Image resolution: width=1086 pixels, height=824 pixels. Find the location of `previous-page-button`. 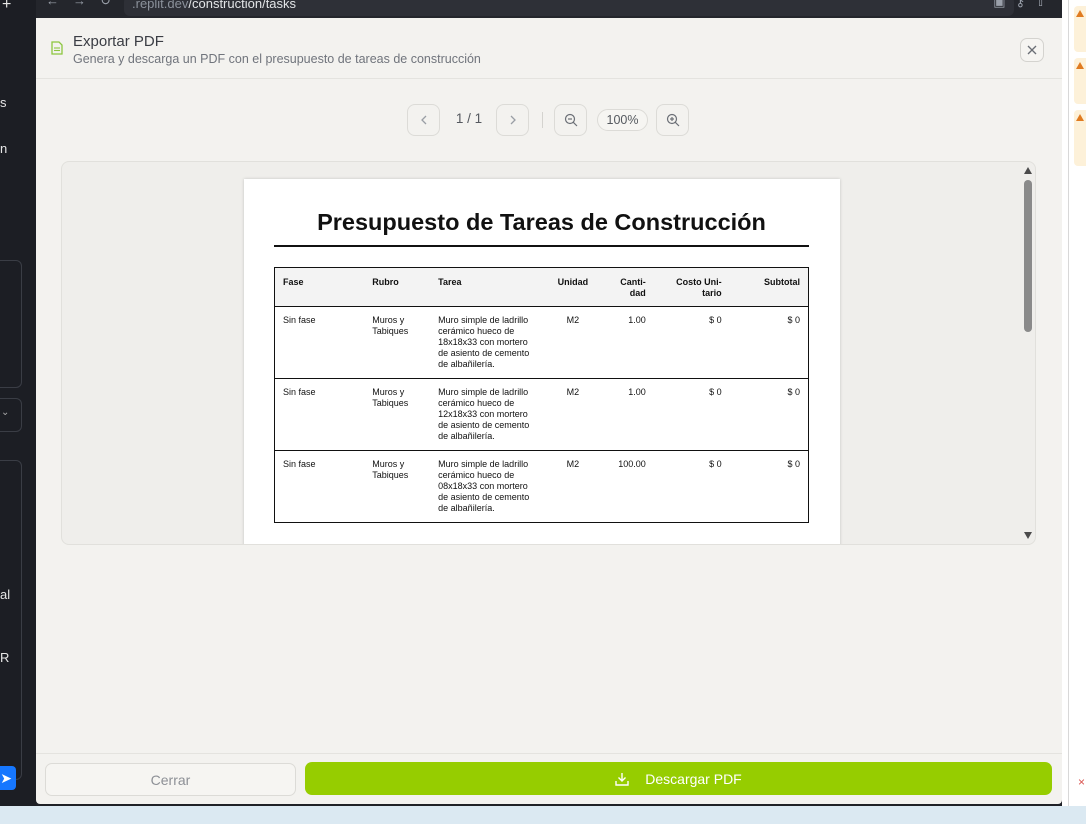

previous-page-button is located at coordinates (423, 120).